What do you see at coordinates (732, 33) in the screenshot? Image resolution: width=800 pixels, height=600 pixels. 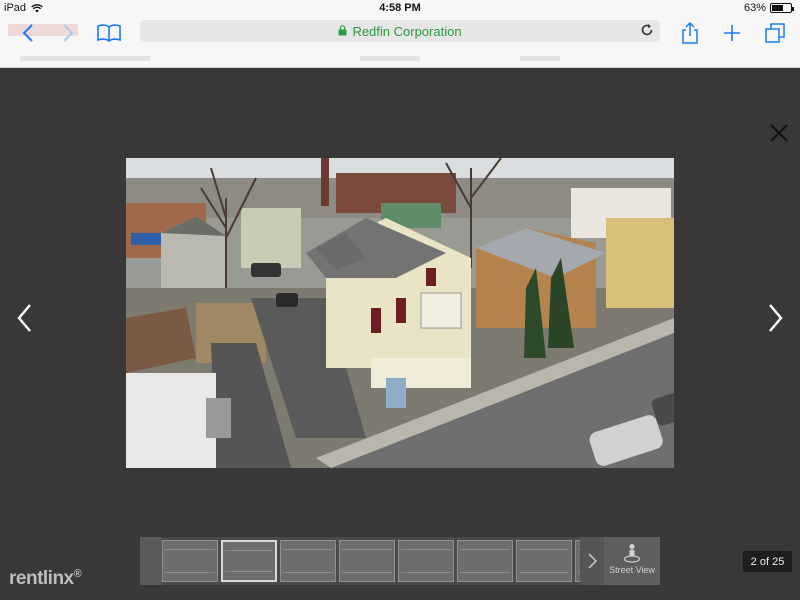 I see `new-tab-icon` at bounding box center [732, 33].